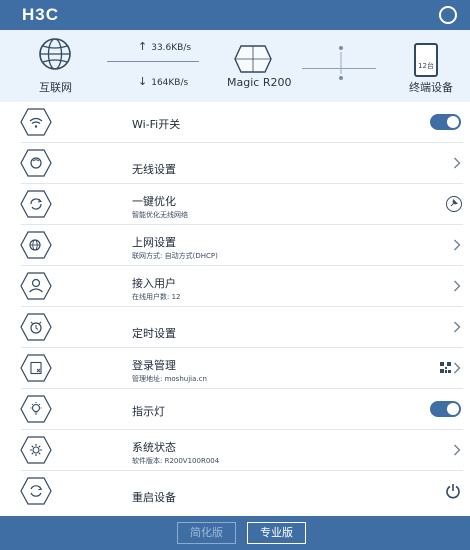  What do you see at coordinates (206, 533) in the screenshot?
I see `simple-mode-button: 简化版` at bounding box center [206, 533].